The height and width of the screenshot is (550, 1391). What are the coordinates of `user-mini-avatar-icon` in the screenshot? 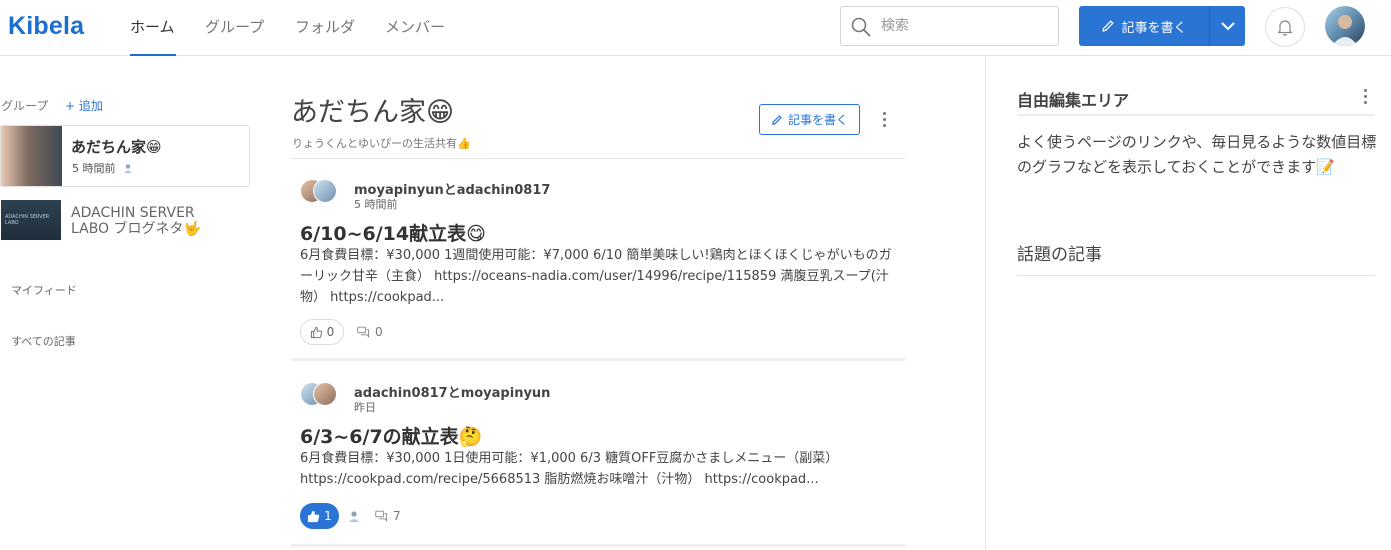 It's located at (128, 168).